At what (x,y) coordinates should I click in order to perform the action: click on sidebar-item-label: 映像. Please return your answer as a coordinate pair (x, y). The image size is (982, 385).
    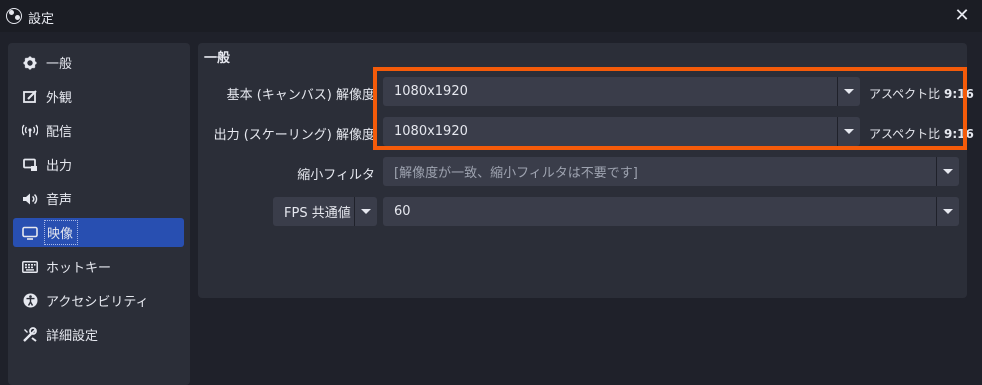
    Looking at the image, I should click on (60, 234).